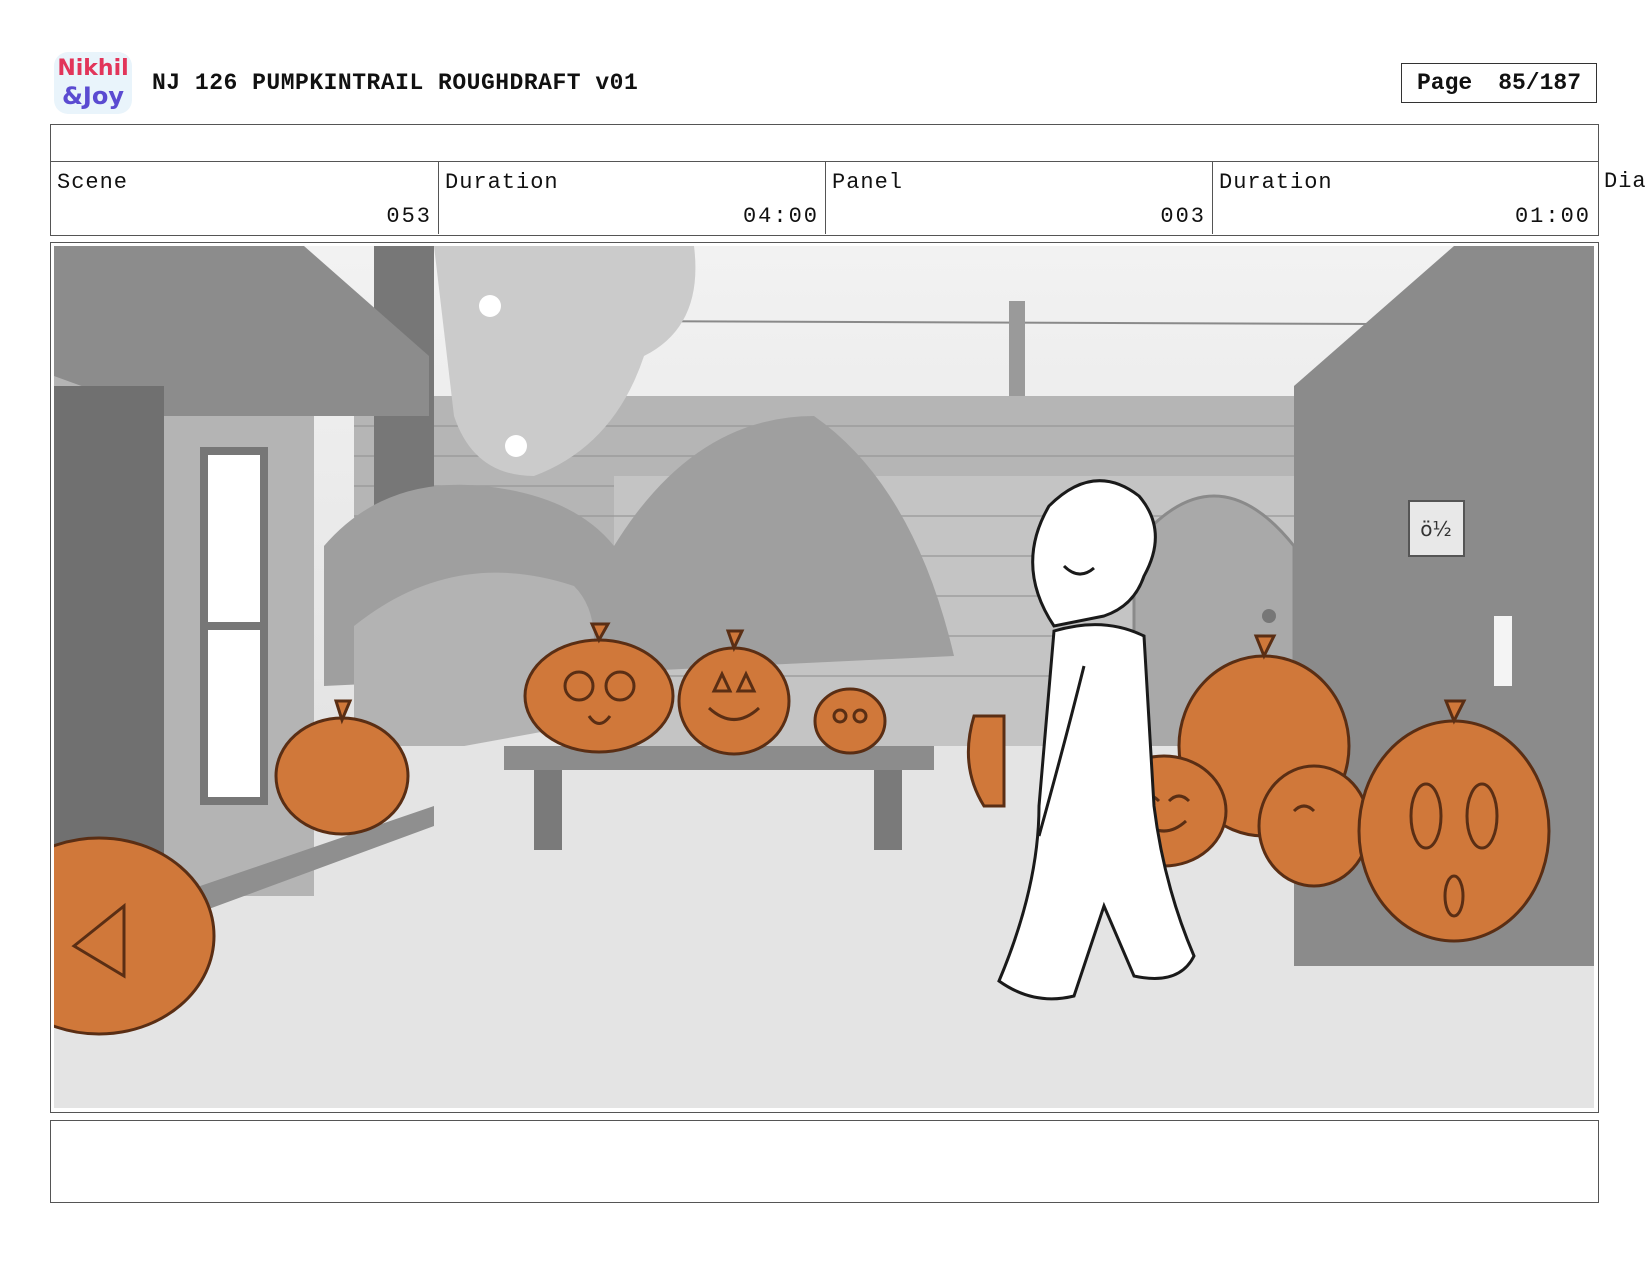 Image resolution: width=1650 pixels, height=1275 pixels. I want to click on show-logo: Nikhil &Joy, so click(93, 83).